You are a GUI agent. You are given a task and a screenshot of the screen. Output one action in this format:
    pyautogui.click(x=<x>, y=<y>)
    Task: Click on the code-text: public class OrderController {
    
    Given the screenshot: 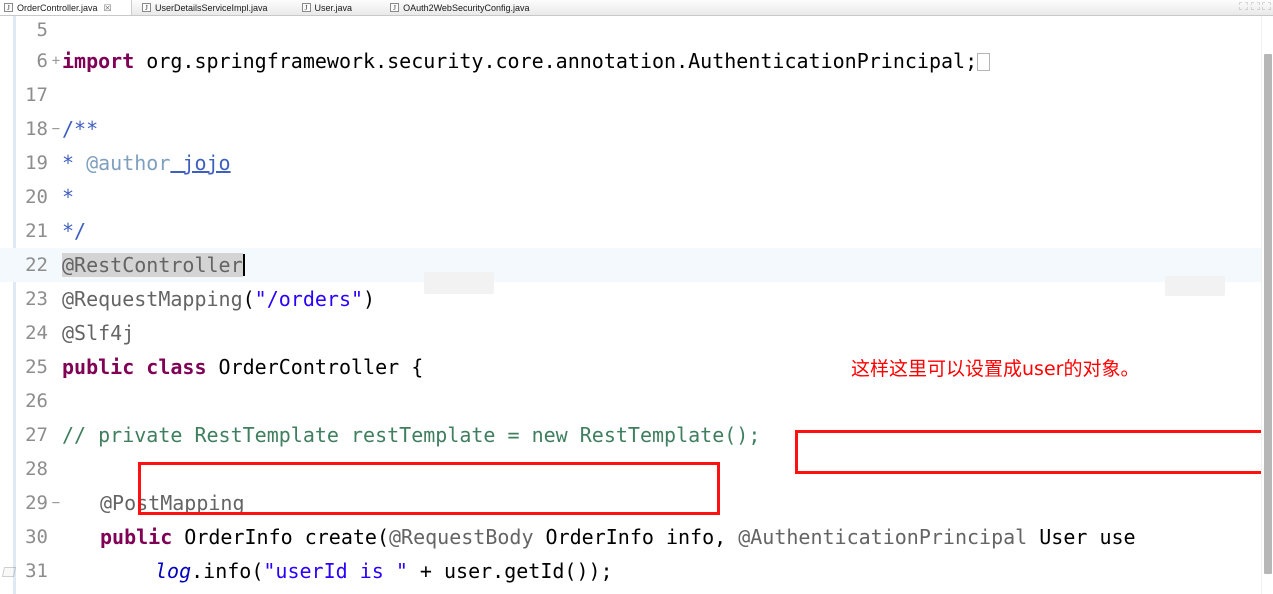 What is the action you would take?
    pyautogui.click(x=242, y=367)
    